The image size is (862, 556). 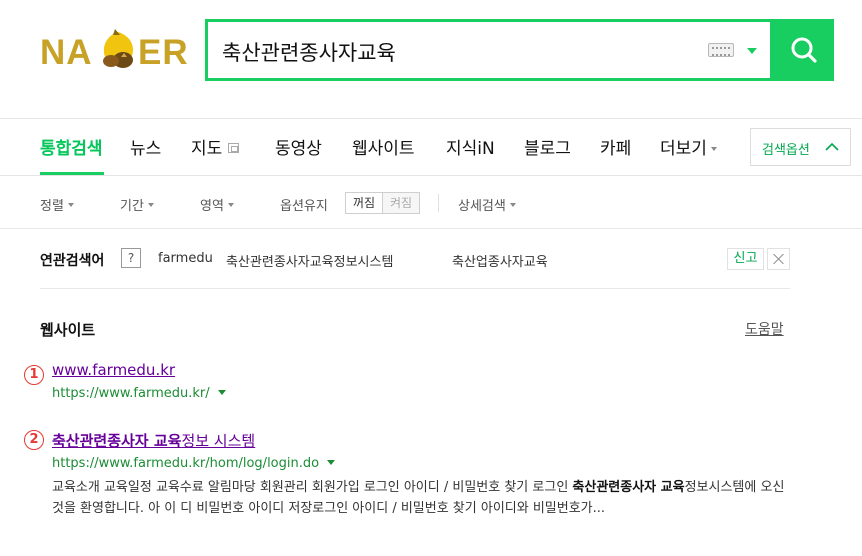 What do you see at coordinates (721, 50) in the screenshot?
I see `keyboard-icon` at bounding box center [721, 50].